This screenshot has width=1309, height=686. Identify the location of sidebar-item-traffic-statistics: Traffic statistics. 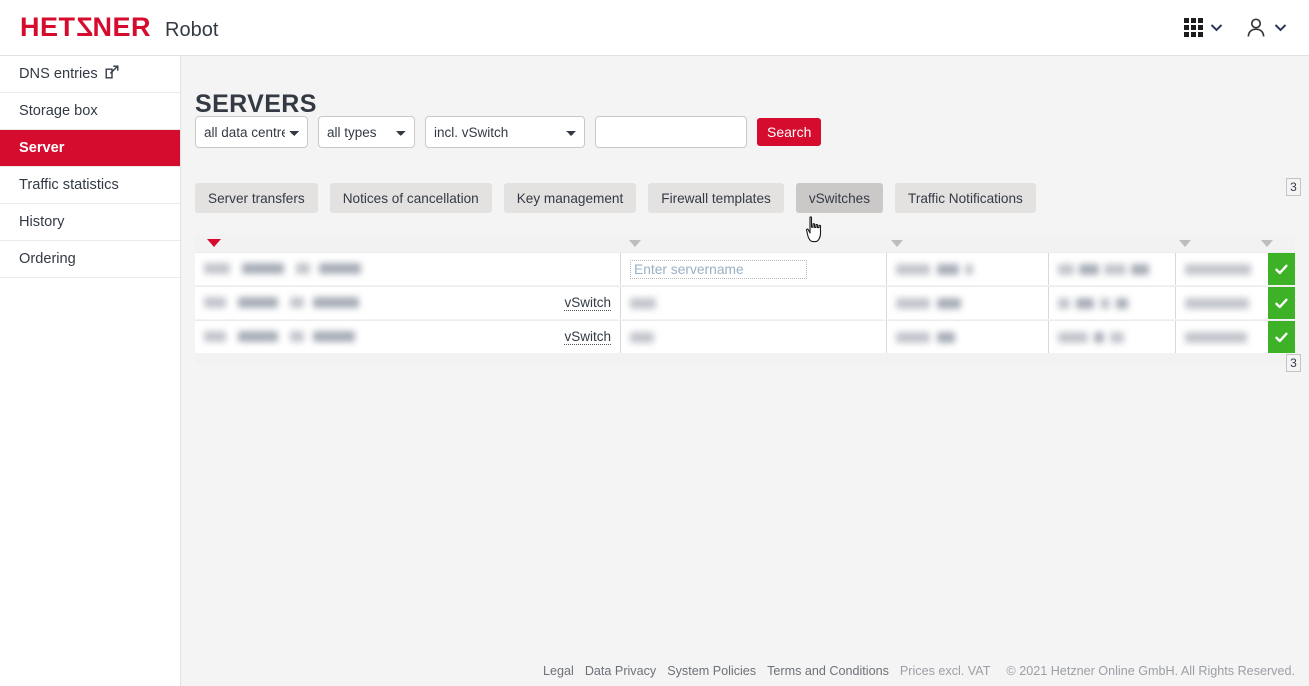
(90, 185).